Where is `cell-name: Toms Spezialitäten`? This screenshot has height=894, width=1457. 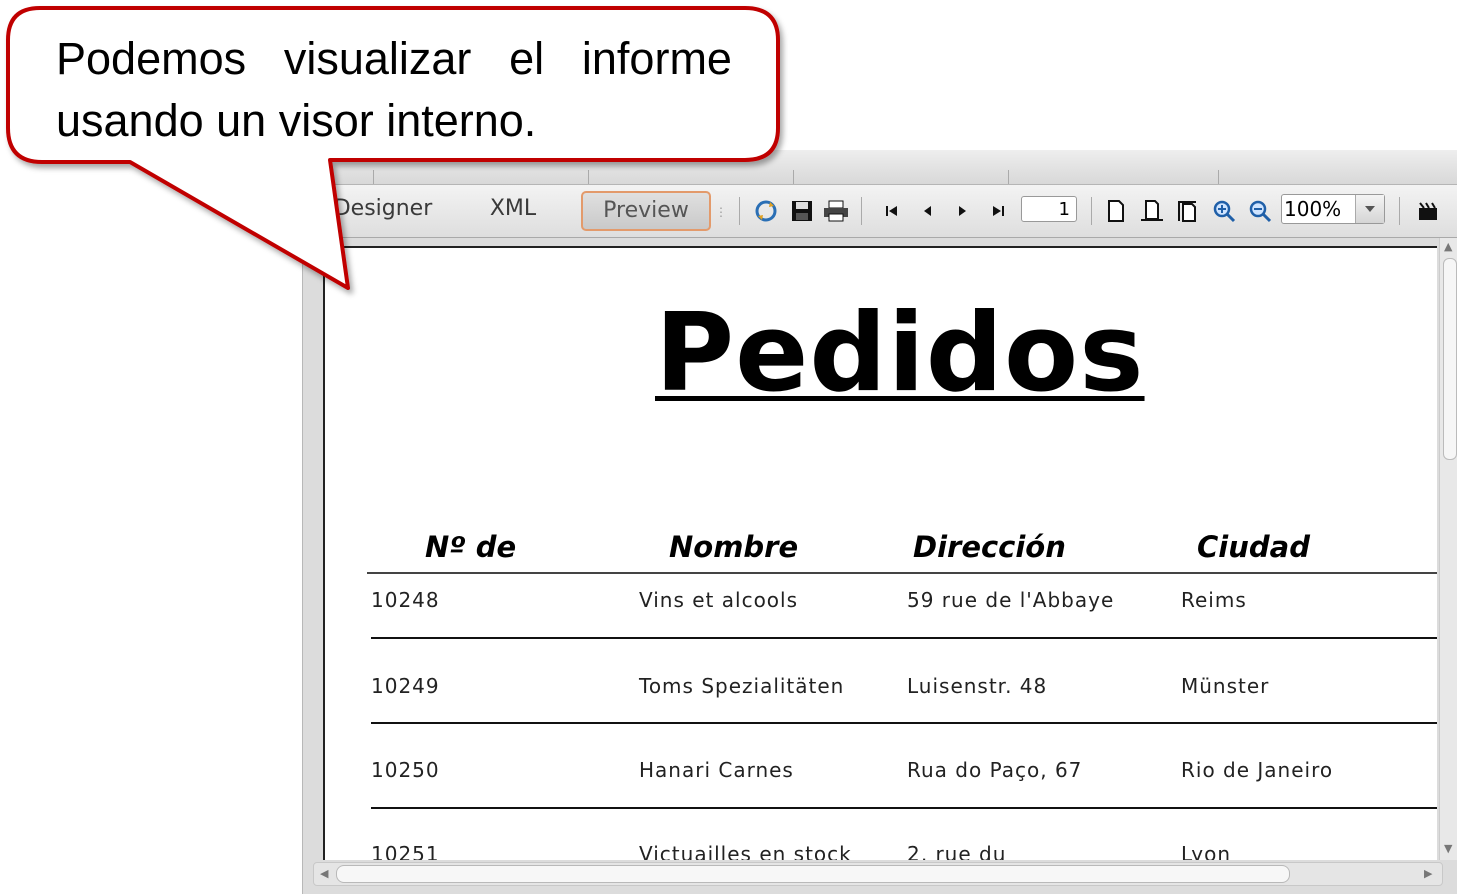 cell-name: Toms Spezialitäten is located at coordinates (742, 686).